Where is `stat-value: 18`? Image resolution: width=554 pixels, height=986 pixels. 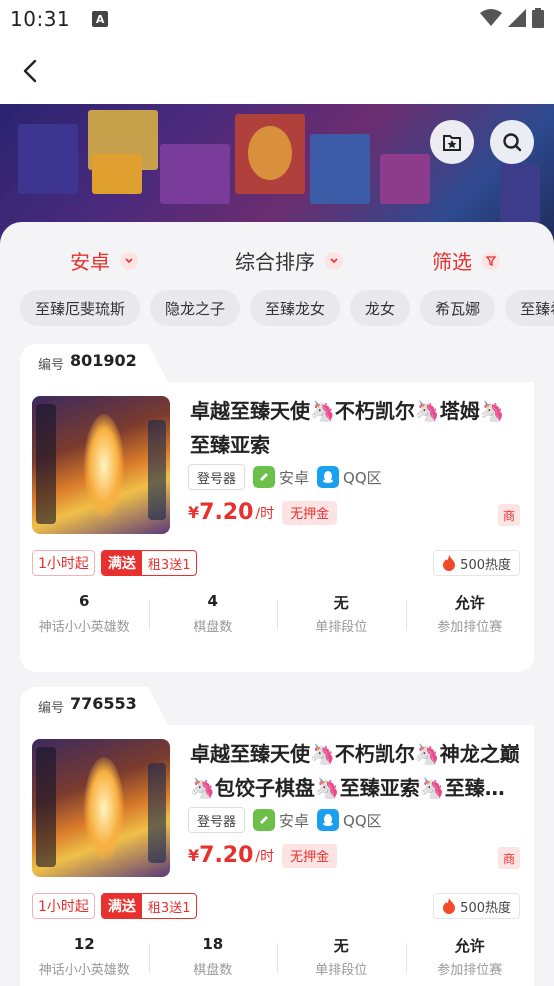 stat-value: 18 is located at coordinates (213, 944).